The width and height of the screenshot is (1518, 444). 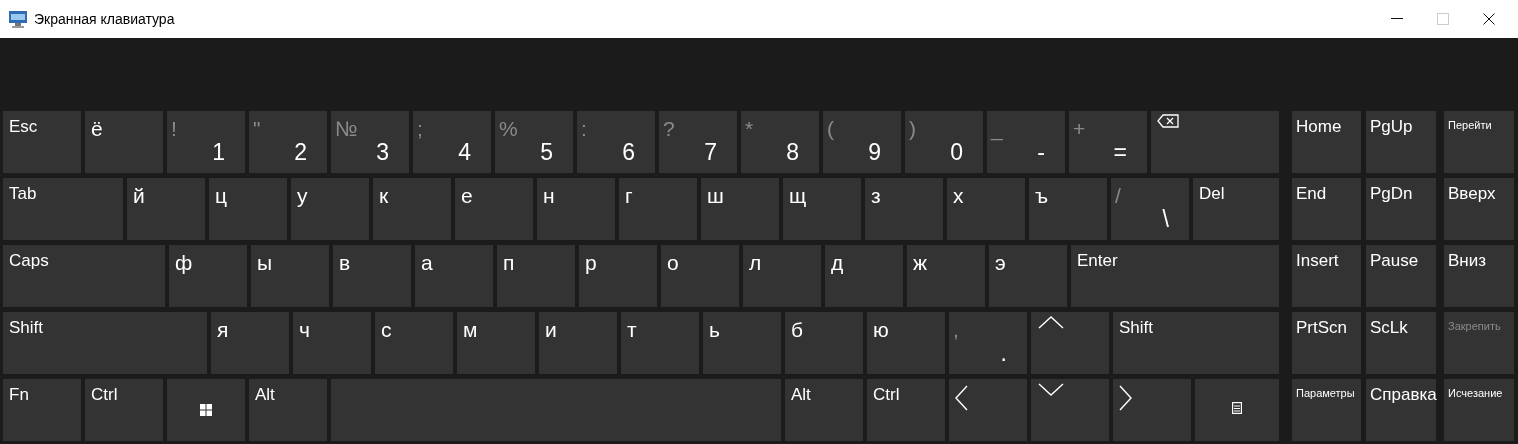 What do you see at coordinates (1125, 398) in the screenshot?
I see `right-chevron-icon` at bounding box center [1125, 398].